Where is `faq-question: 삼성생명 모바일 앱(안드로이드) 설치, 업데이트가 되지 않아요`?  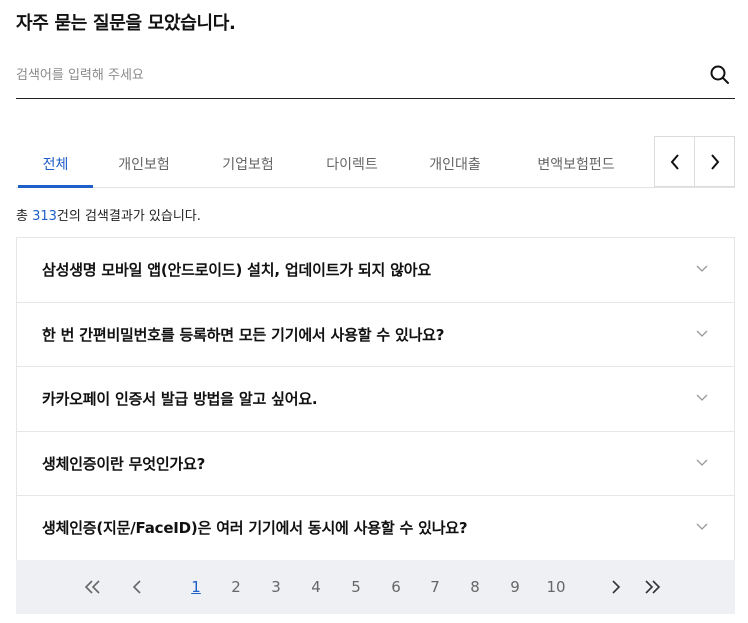
faq-question: 삼성생명 모바일 앱(안드로이드) 설치, 업데이트가 되지 않아요 is located at coordinates (236, 270).